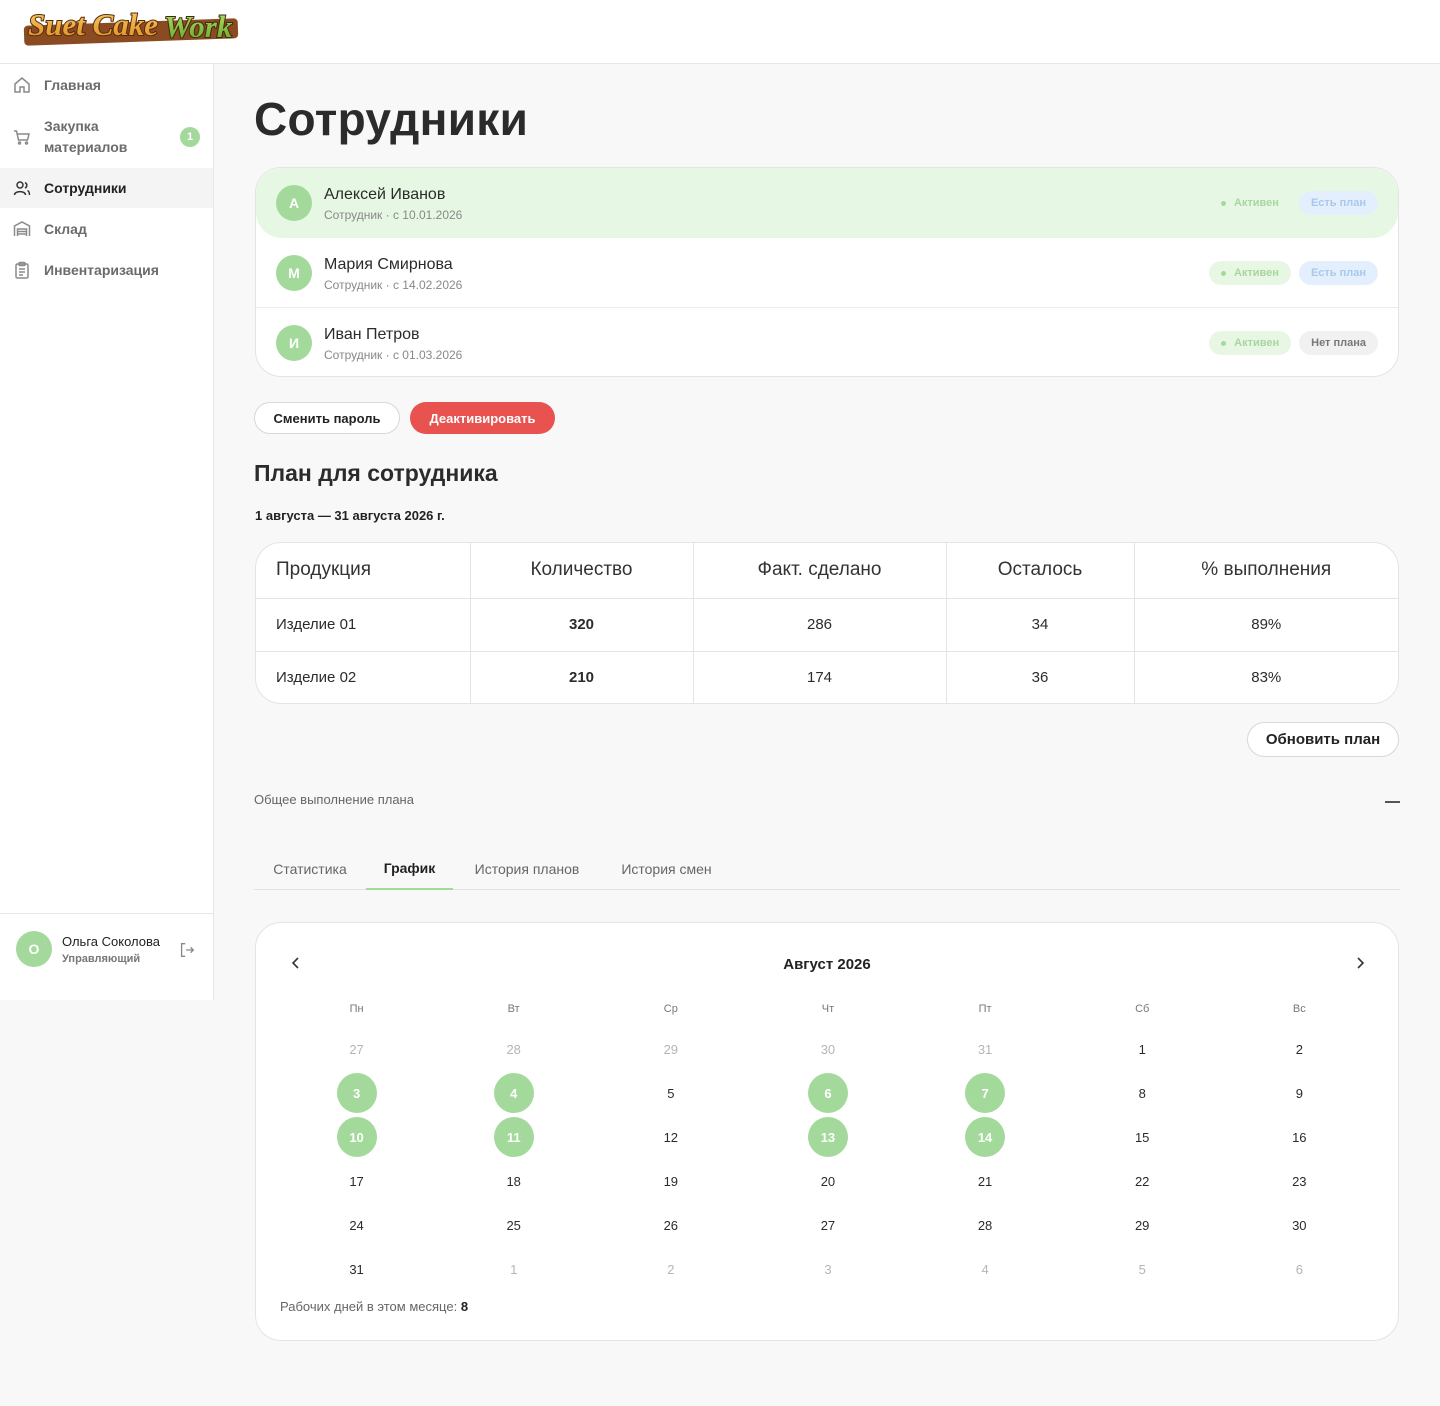 The width and height of the screenshot is (1440, 1406). What do you see at coordinates (513, 1009) in the screenshot?
I see `weekday-label: Вт` at bounding box center [513, 1009].